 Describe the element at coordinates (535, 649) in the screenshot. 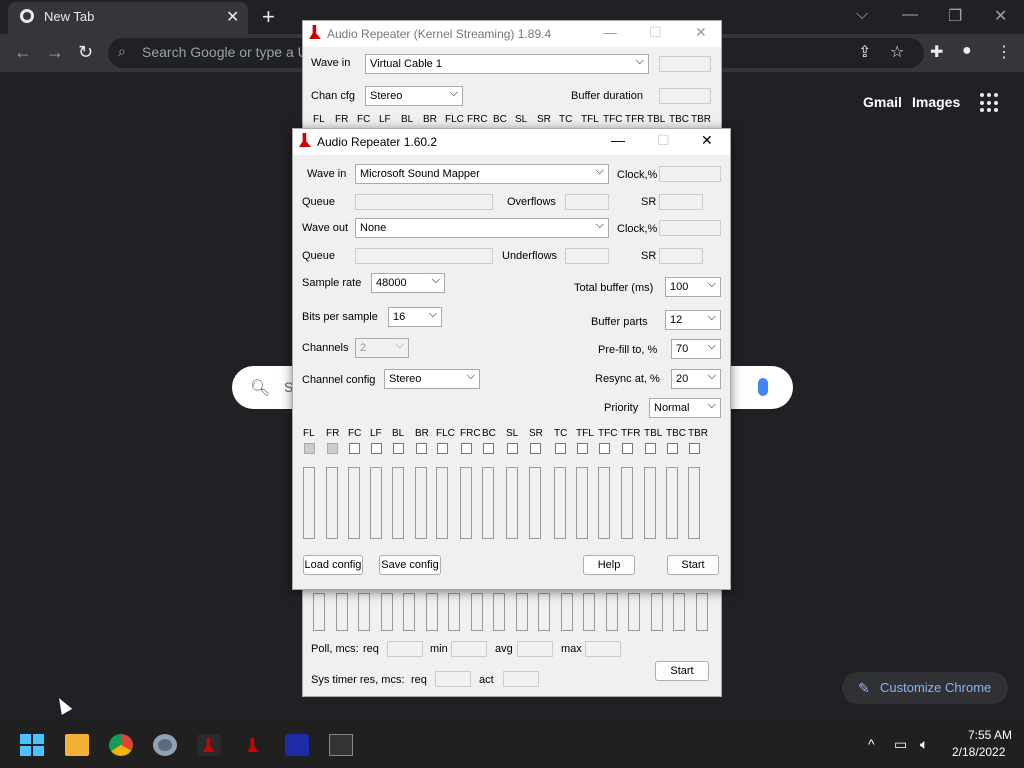

I see `ks-avg-field` at that location.